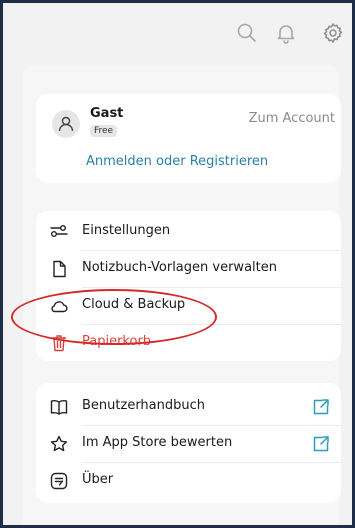  I want to click on menu-item-rate-app: Im App Store bewerten, so click(188, 443).